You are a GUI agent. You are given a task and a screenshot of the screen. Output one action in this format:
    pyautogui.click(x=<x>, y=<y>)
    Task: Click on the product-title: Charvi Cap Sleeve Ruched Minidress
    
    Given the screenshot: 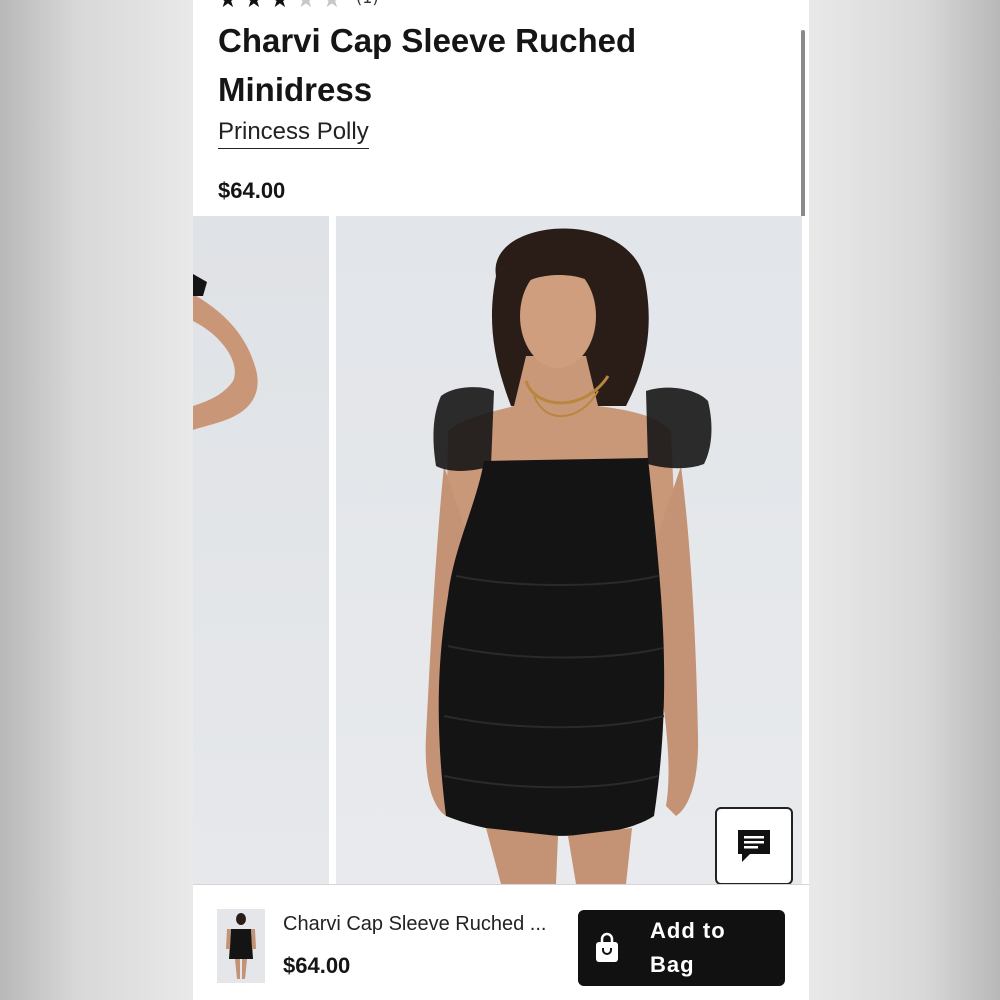 What is the action you would take?
    pyautogui.click(x=427, y=65)
    